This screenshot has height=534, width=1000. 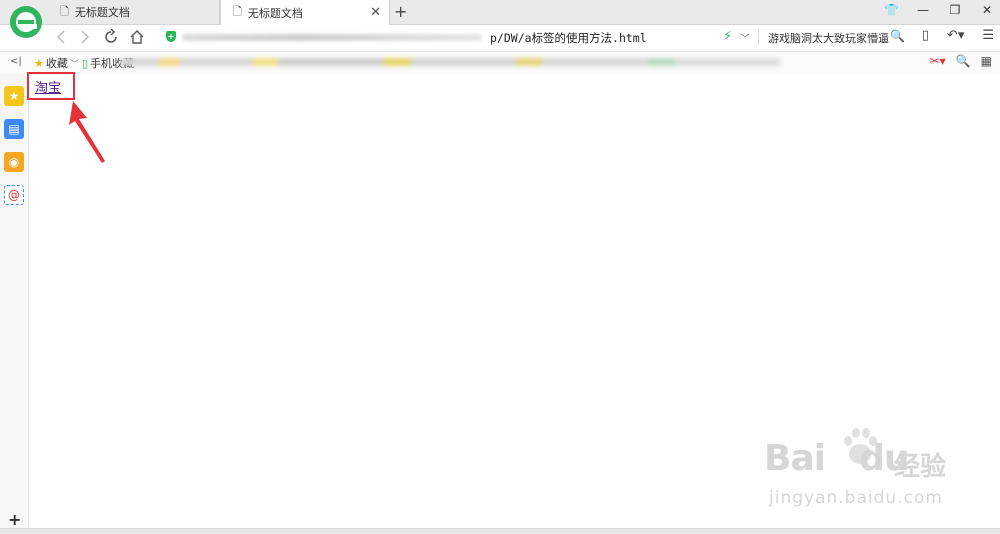 What do you see at coordinates (897, 36) in the screenshot?
I see `search-icon: 🔍` at bounding box center [897, 36].